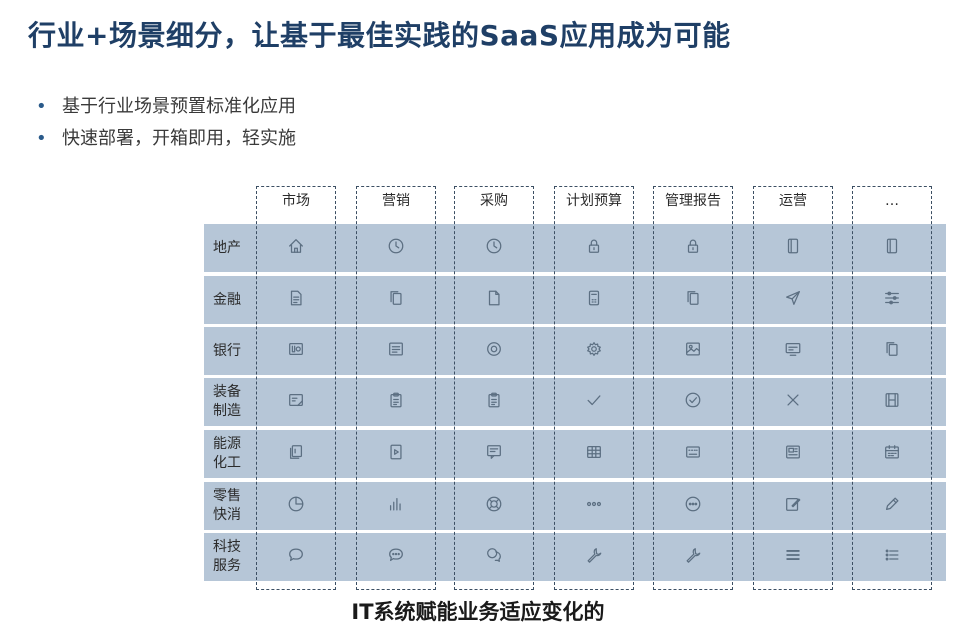 Image resolution: width=956 pixels, height=632 pixels. I want to click on note-icon, so click(296, 402).